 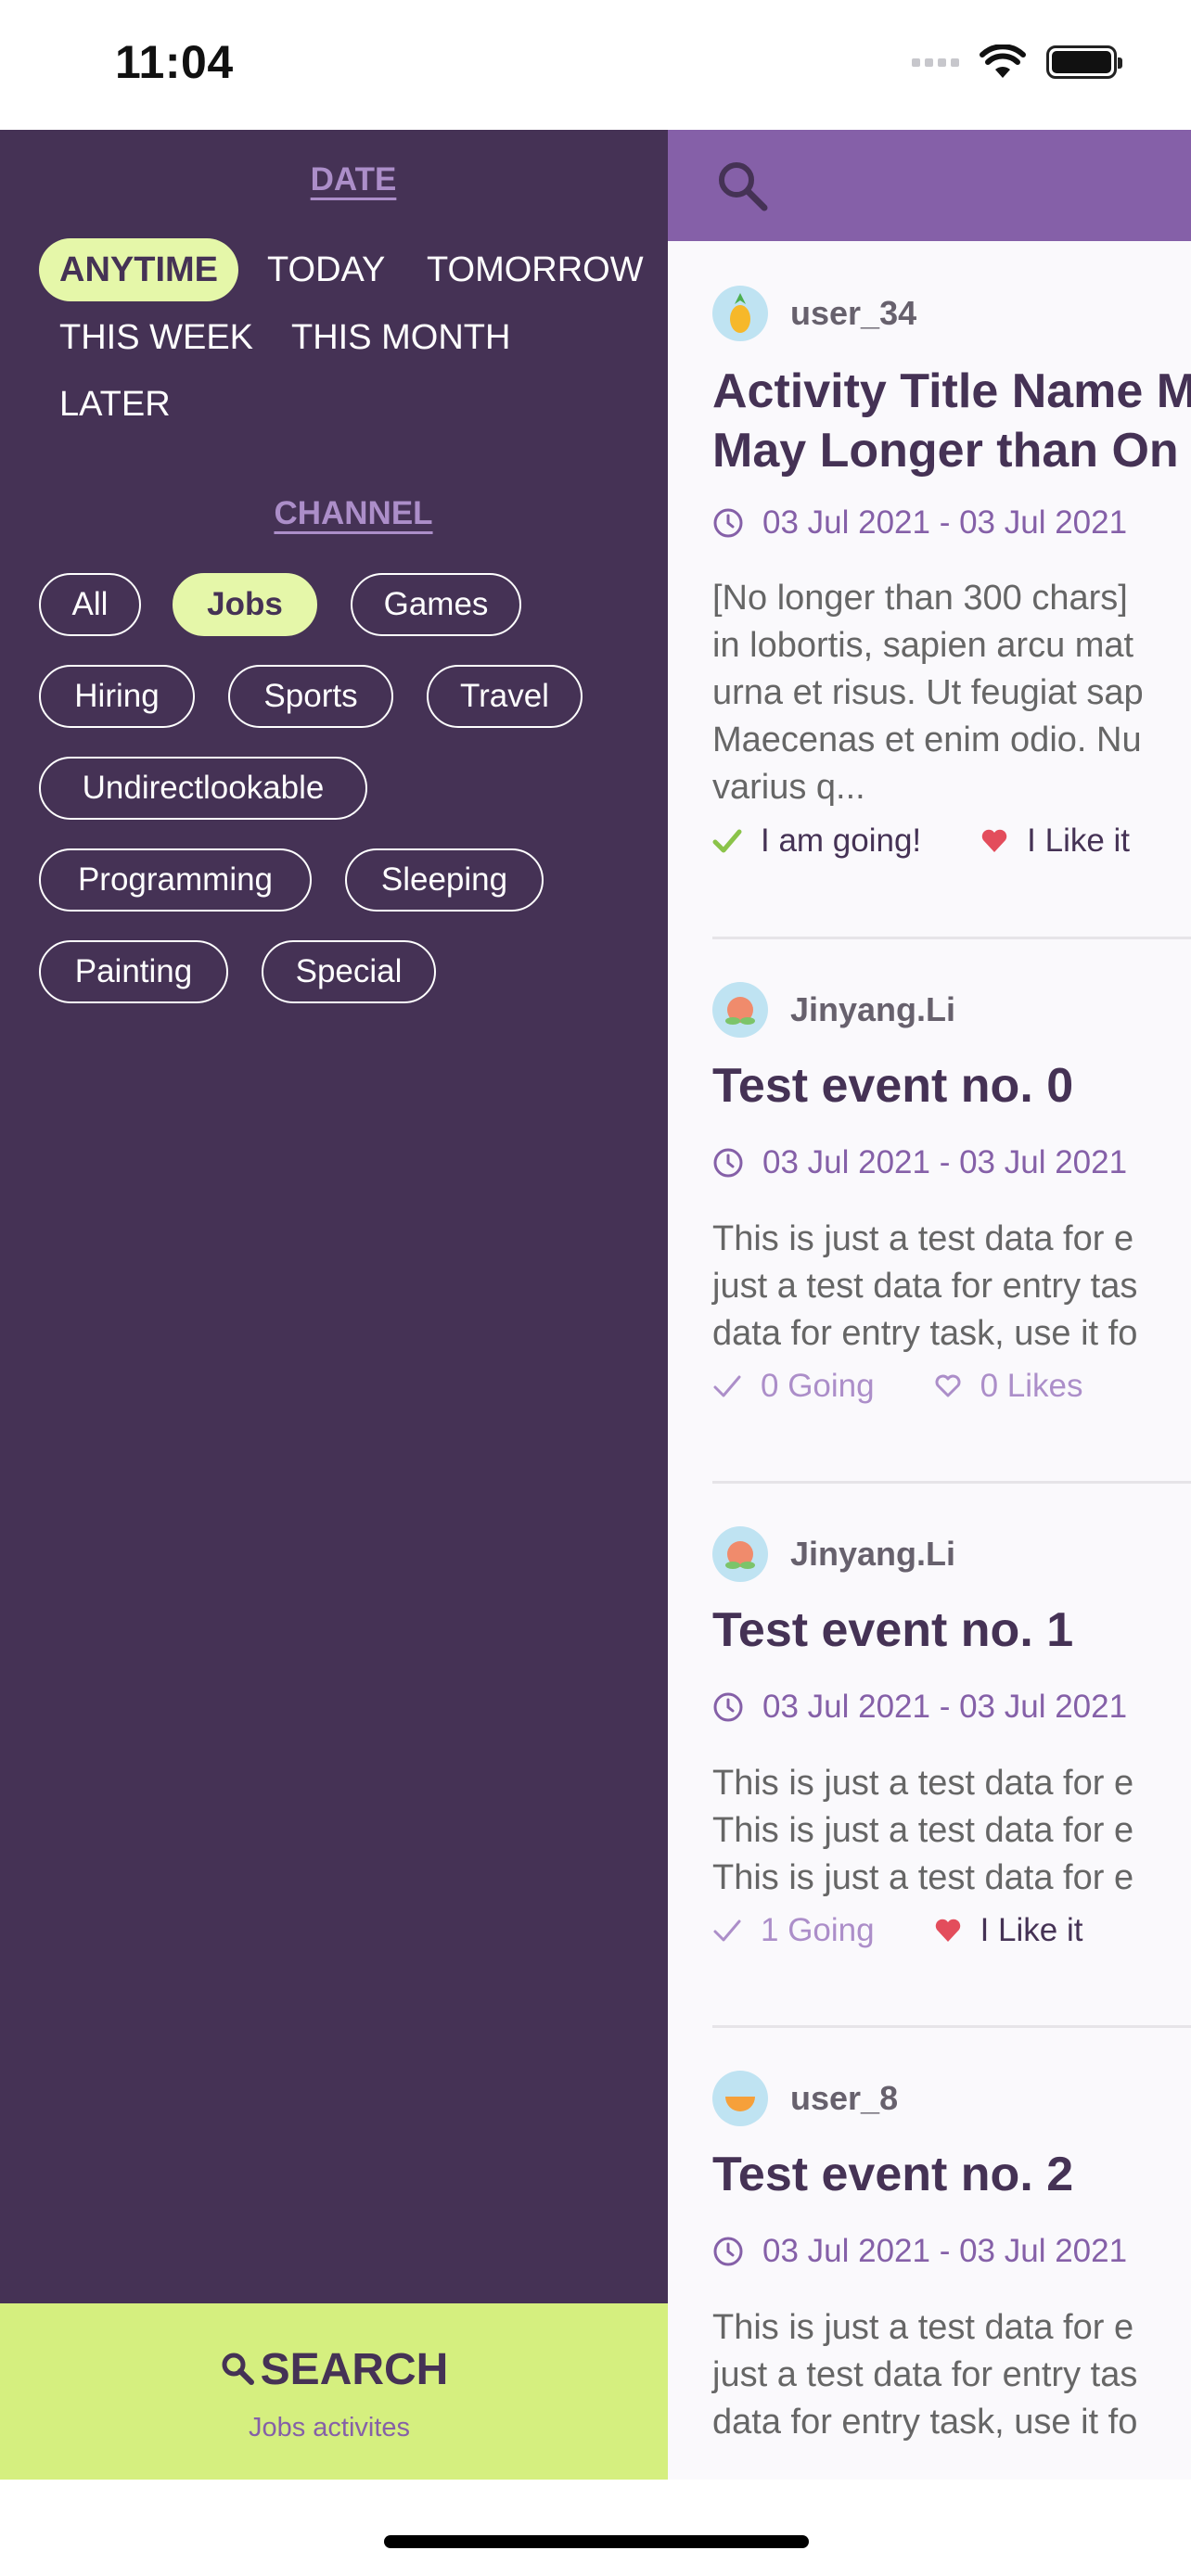 What do you see at coordinates (929, 186) in the screenshot?
I see `top-bar` at bounding box center [929, 186].